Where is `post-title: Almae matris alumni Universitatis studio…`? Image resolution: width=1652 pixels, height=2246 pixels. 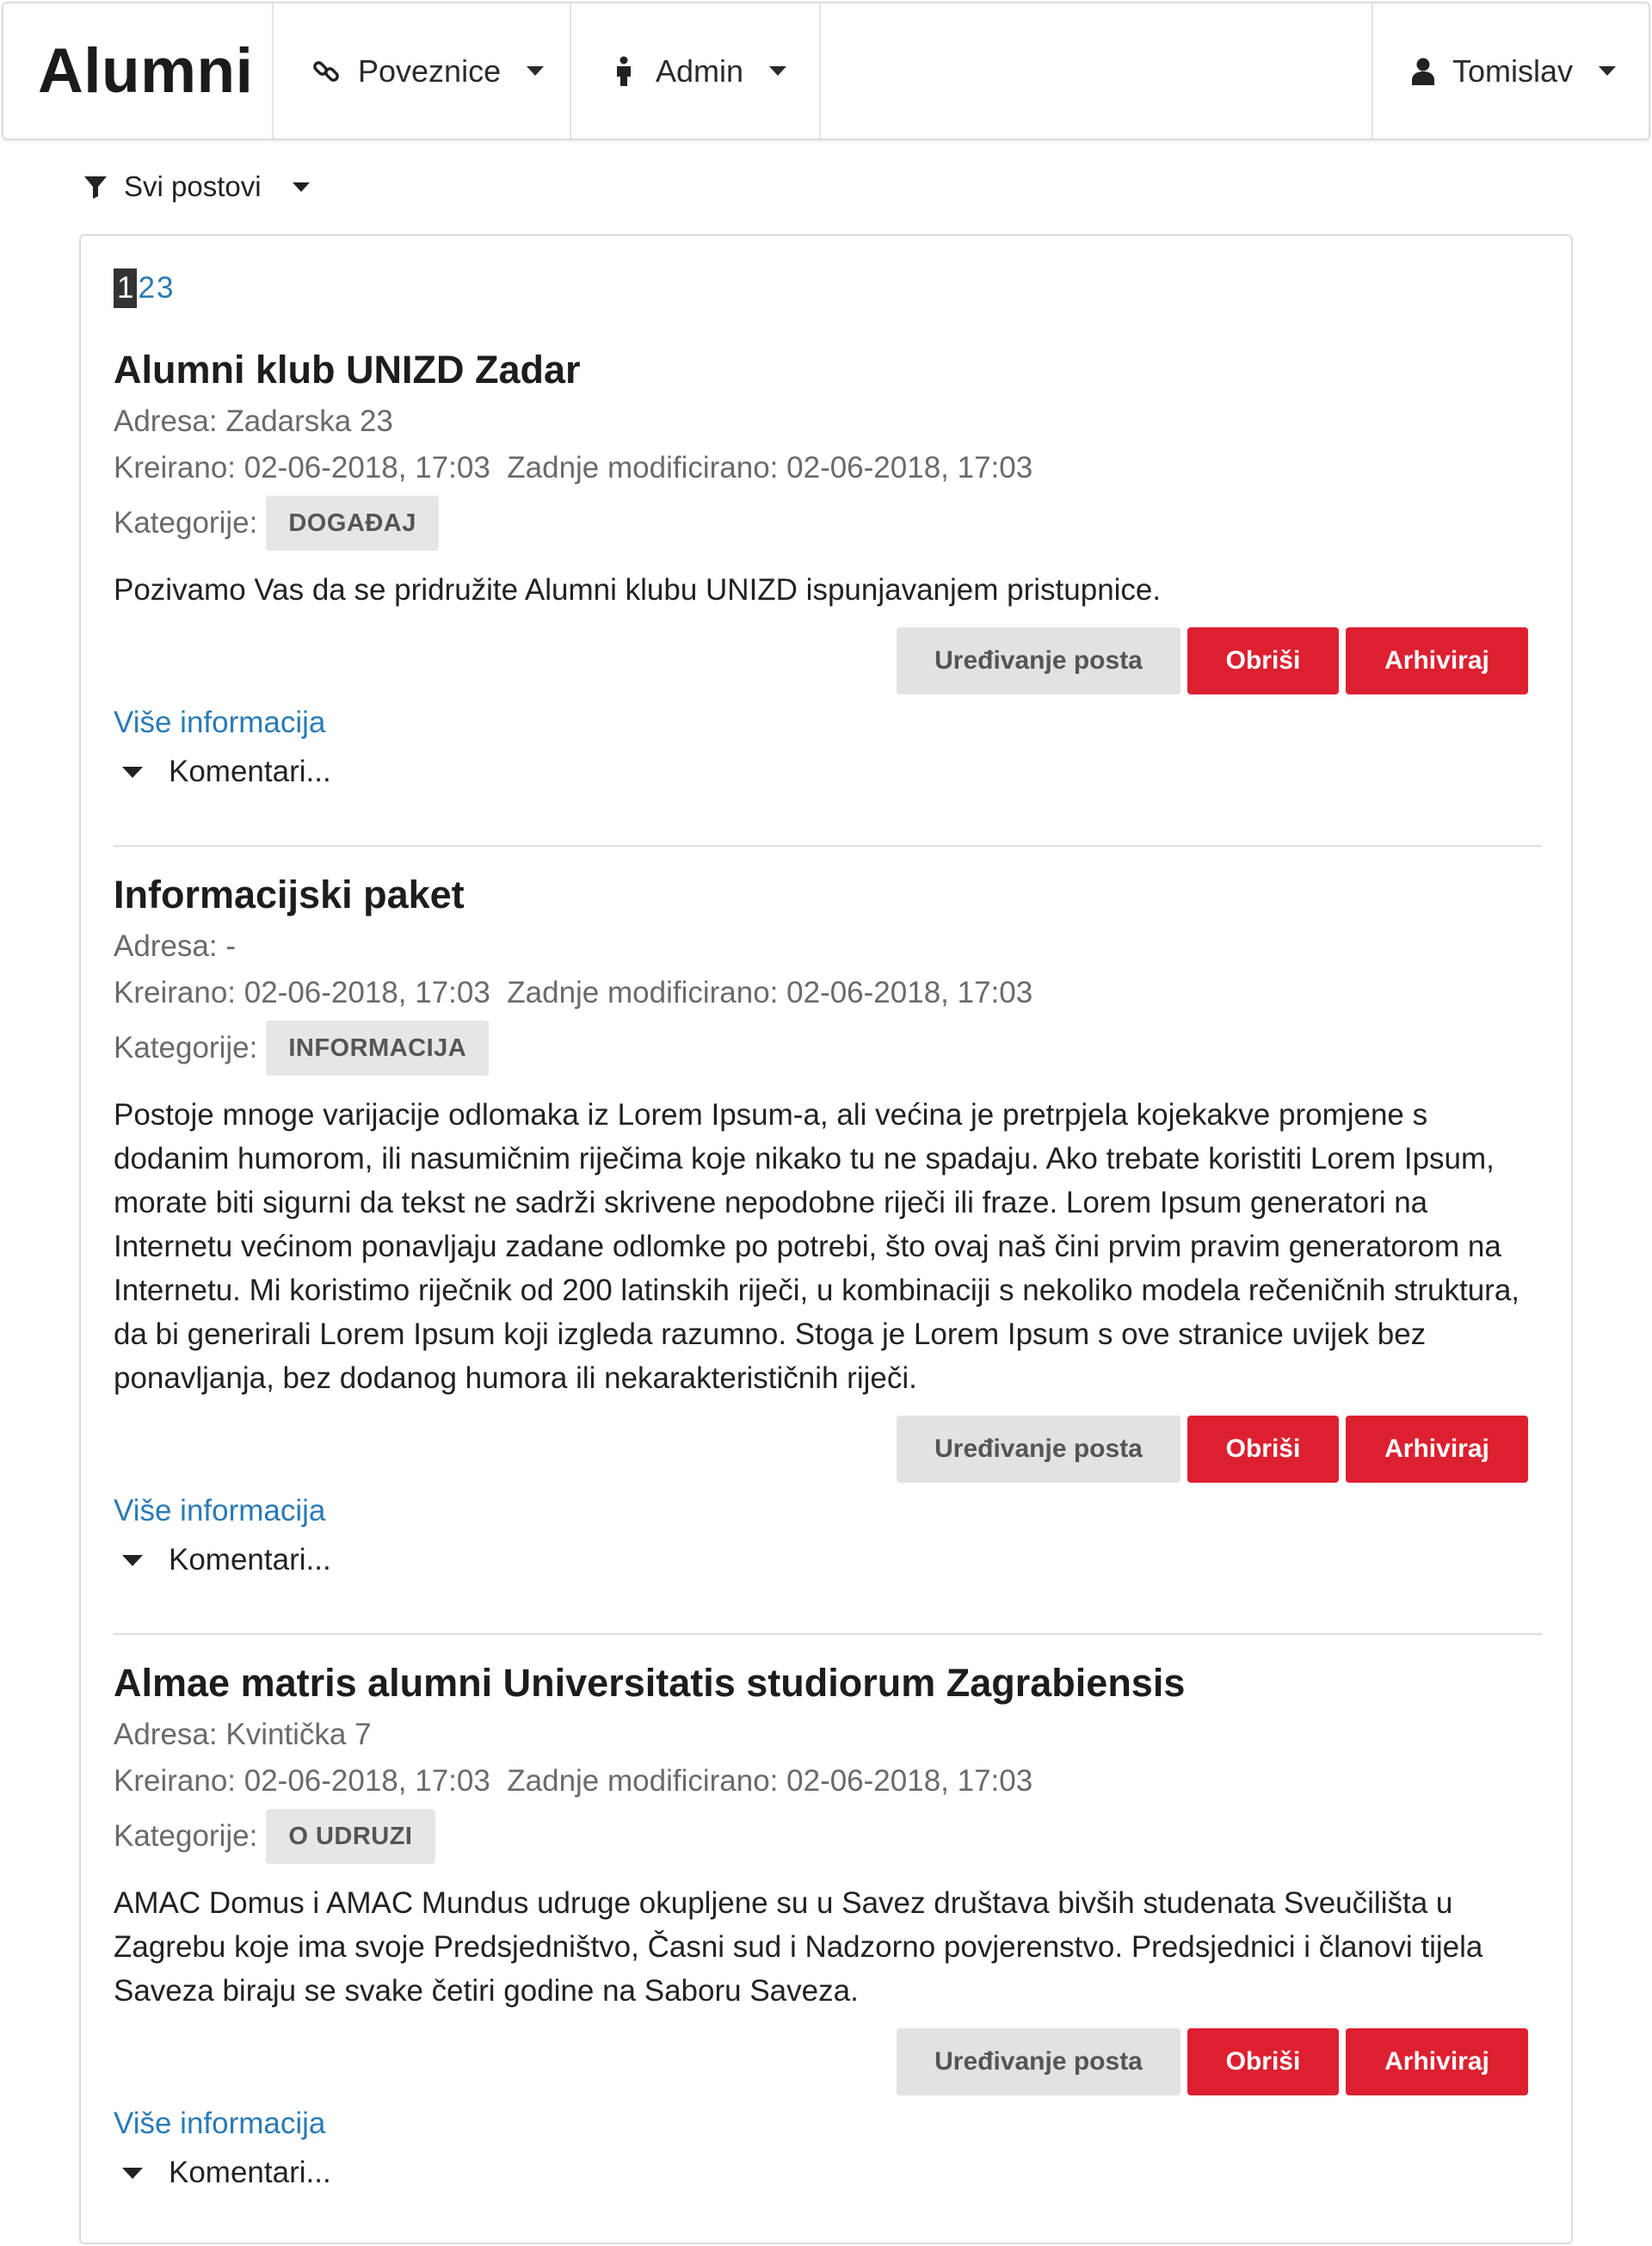 post-title: Almae matris alumni Universitatis studio… is located at coordinates (650, 1683).